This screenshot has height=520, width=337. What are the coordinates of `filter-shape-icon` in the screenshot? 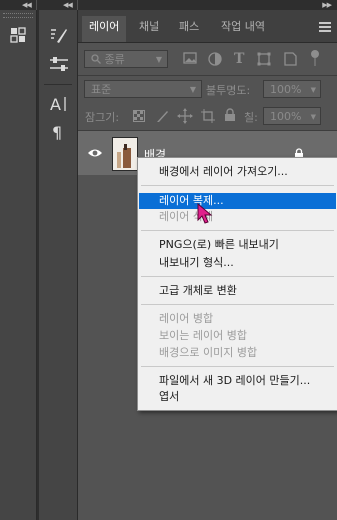 It's located at (265, 60).